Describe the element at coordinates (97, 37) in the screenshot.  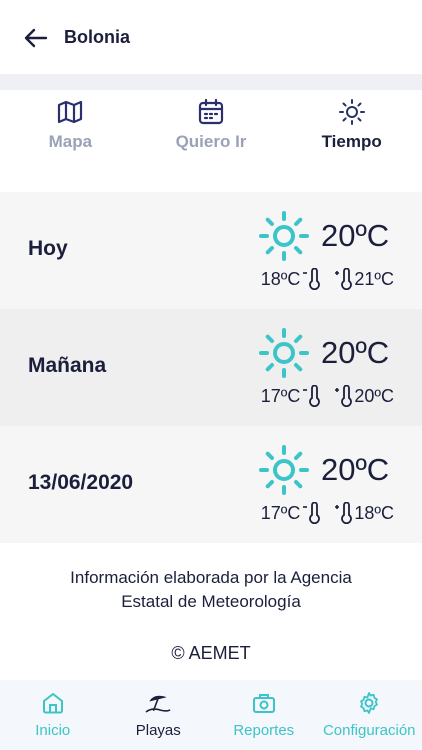
I see `page-title: Bolonia` at that location.